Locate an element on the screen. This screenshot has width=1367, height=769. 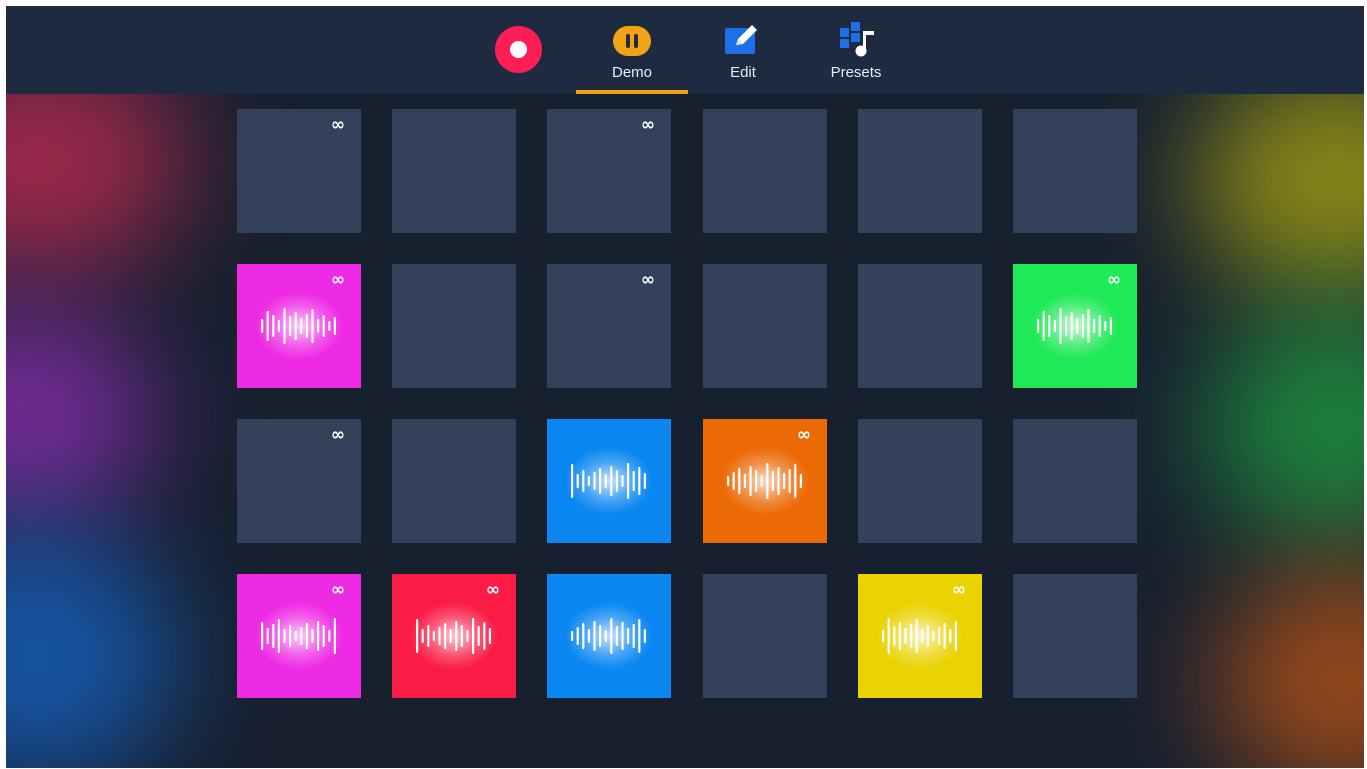
top-toolbar: Demo Edit Presets is located at coordinates (685, 50).